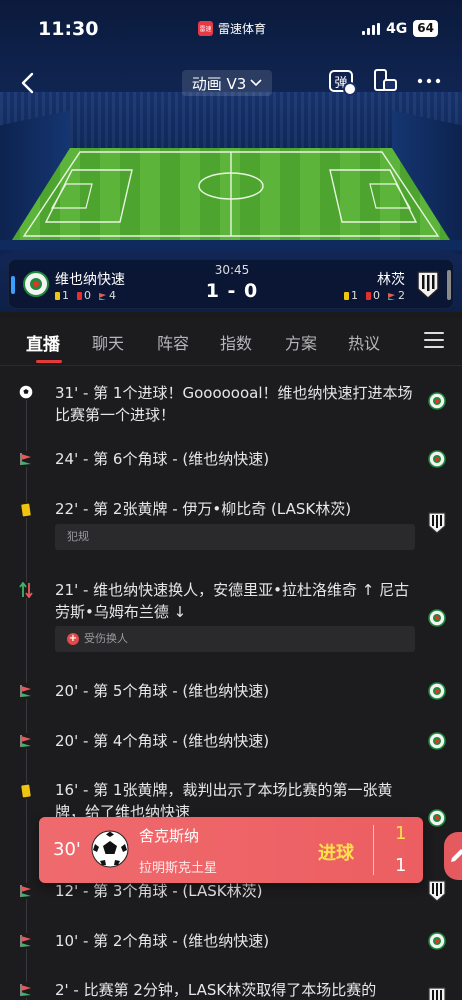 Image resolution: width=462 pixels, height=1000 pixels. What do you see at coordinates (231, 195) in the screenshot?
I see `football-pitch` at bounding box center [231, 195].